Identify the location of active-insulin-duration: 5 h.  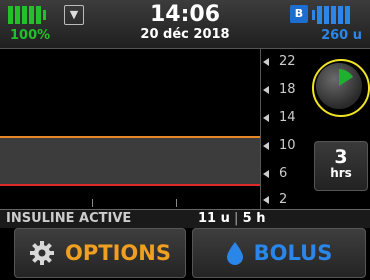
(254, 218).